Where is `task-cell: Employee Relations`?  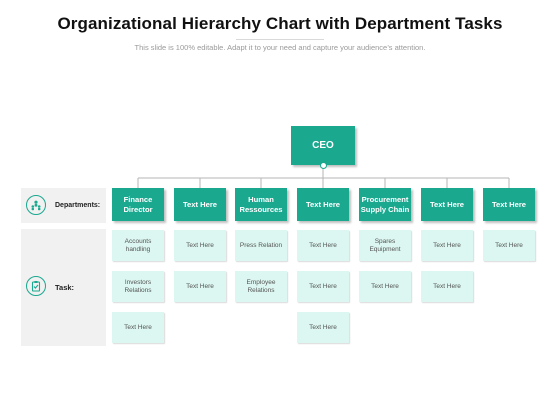
task-cell: Employee Relations is located at coordinates (261, 286).